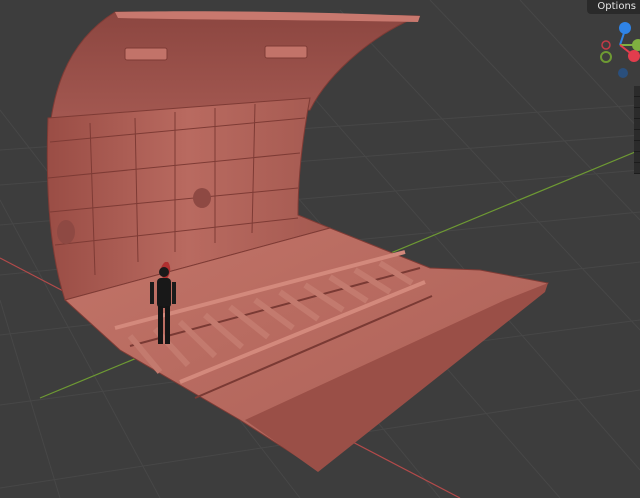 The width and height of the screenshot is (640, 498). Describe the element at coordinates (625, 28) in the screenshot. I see `gizmo-z-axis` at that location.